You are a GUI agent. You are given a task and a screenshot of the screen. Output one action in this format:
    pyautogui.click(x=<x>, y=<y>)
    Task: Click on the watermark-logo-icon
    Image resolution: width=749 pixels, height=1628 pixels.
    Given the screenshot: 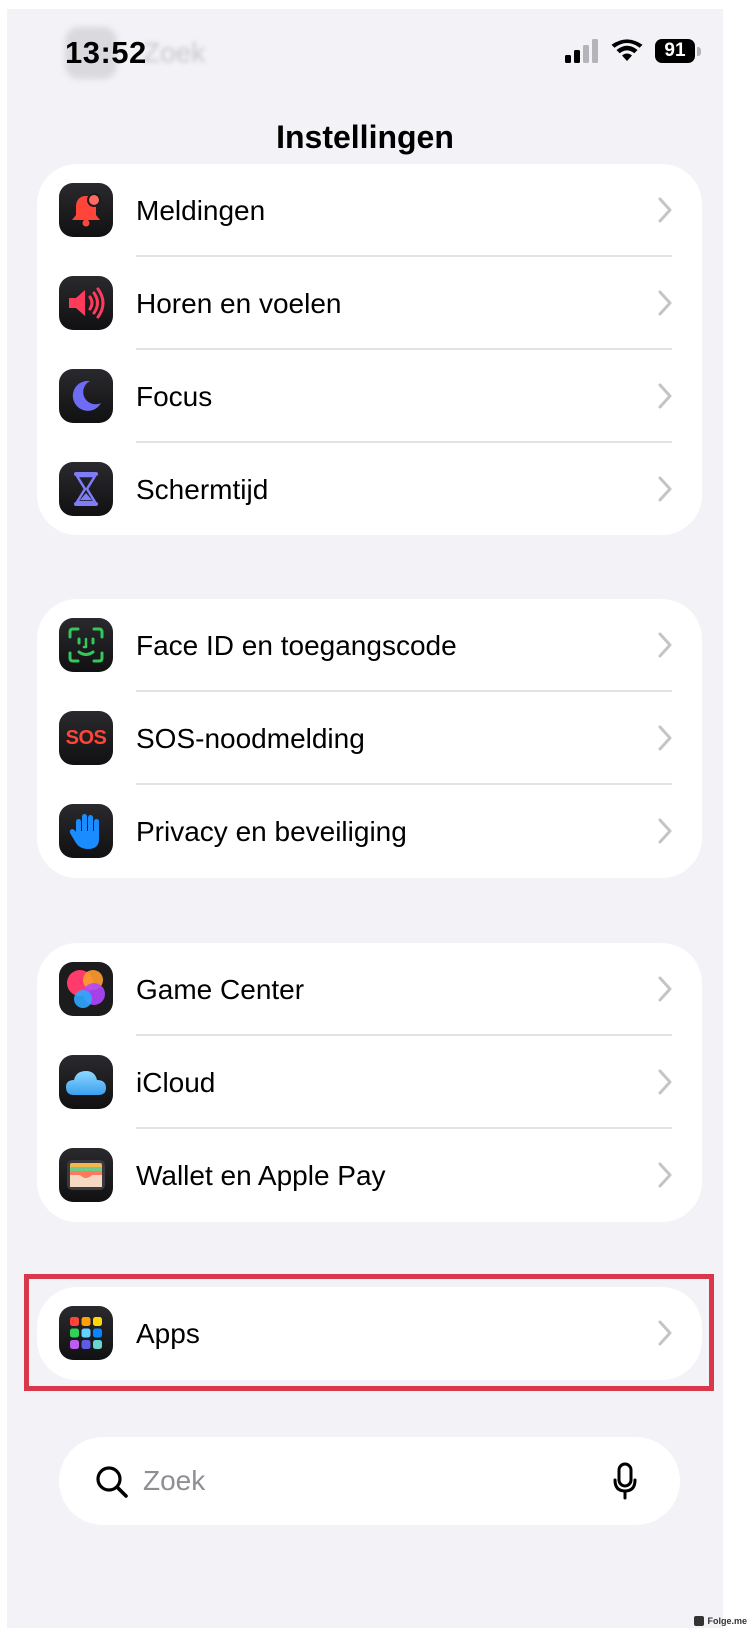 What is the action you would take?
    pyautogui.click(x=699, y=1621)
    